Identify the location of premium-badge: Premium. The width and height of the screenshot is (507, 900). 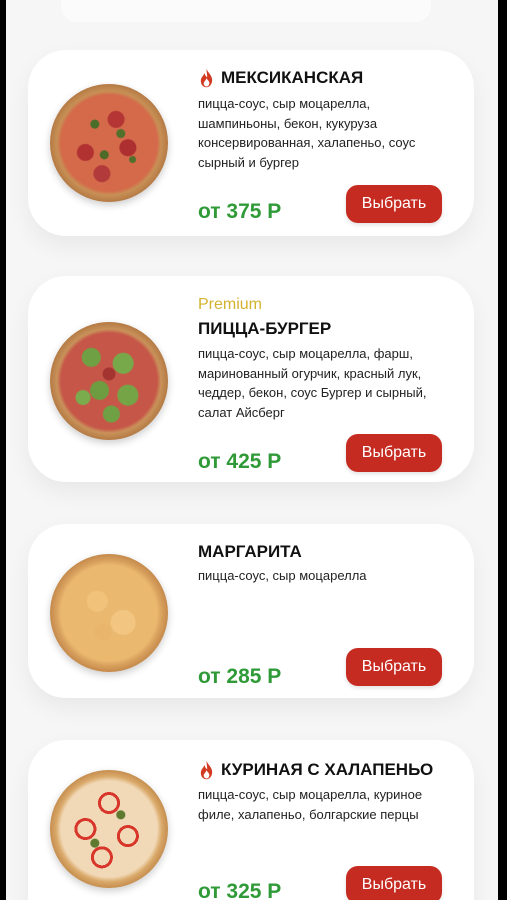
(230, 304).